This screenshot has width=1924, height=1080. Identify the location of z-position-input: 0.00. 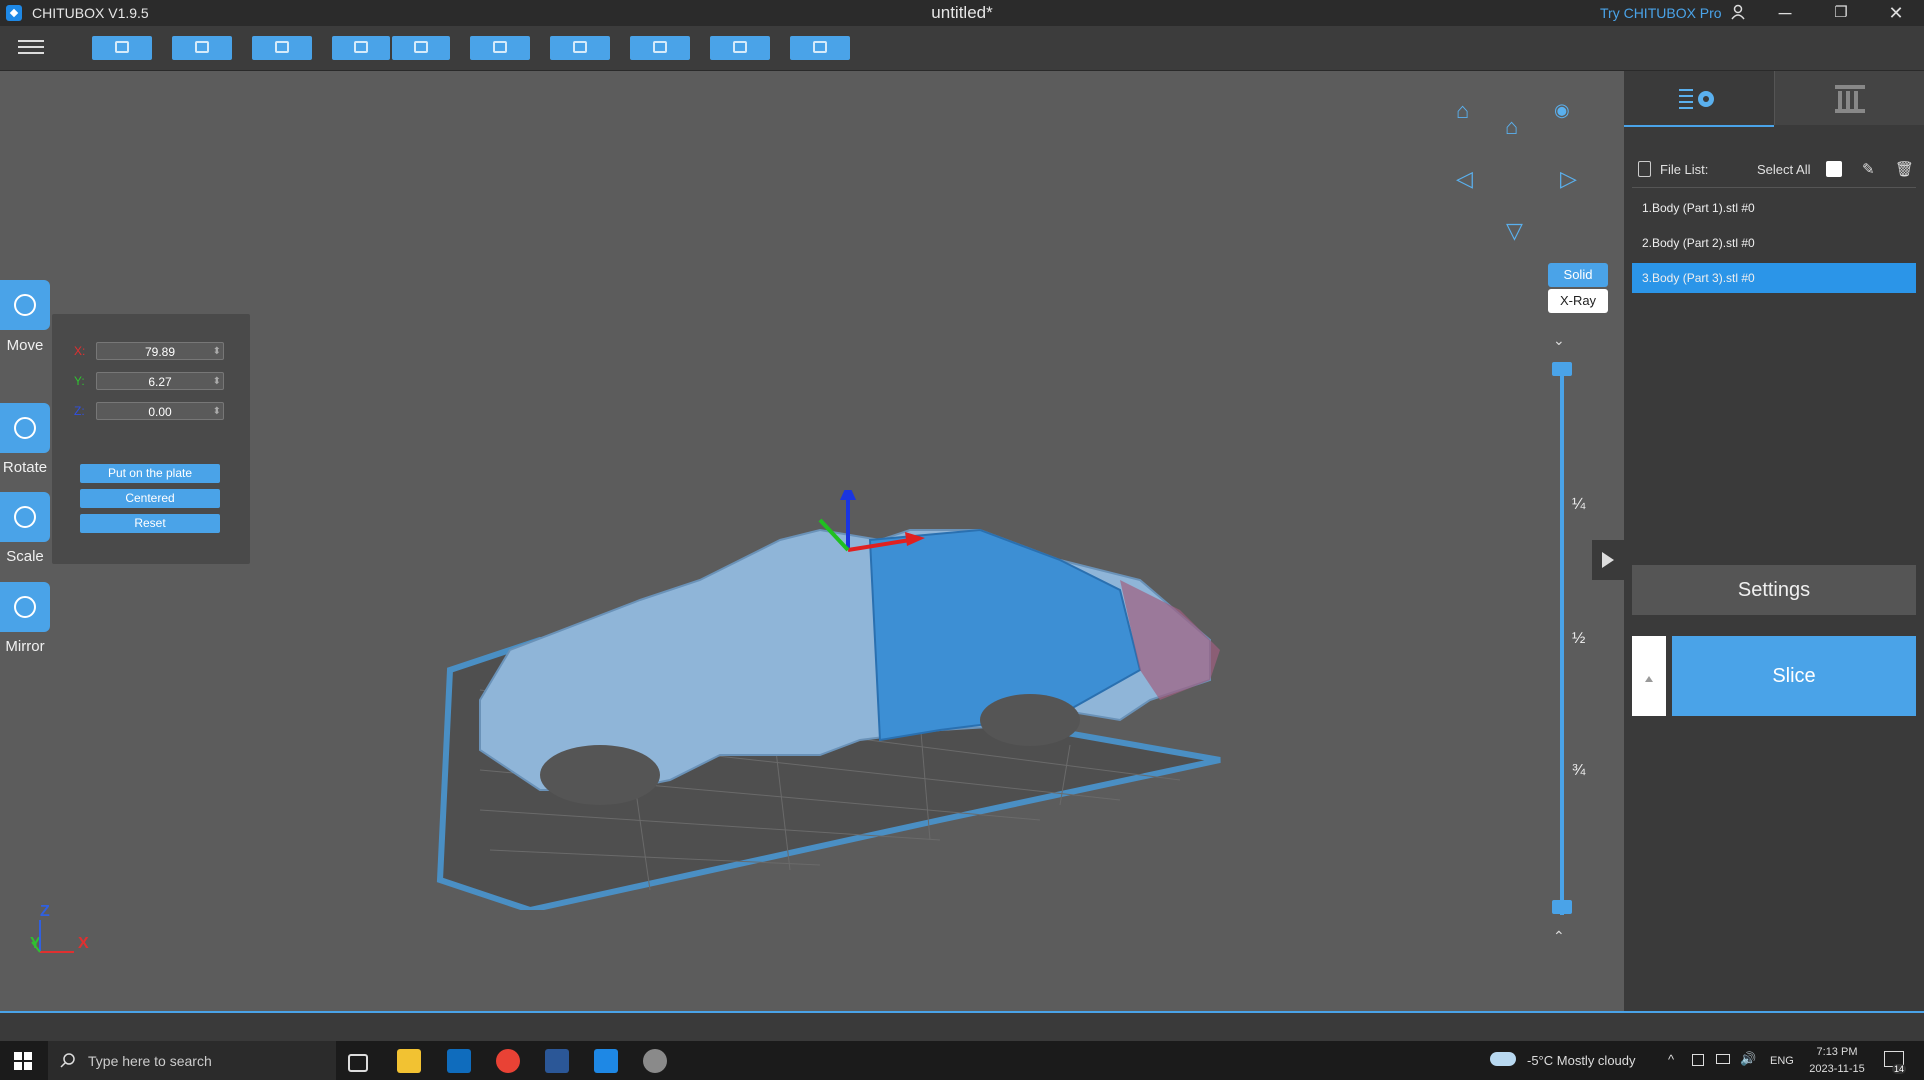
(160, 411).